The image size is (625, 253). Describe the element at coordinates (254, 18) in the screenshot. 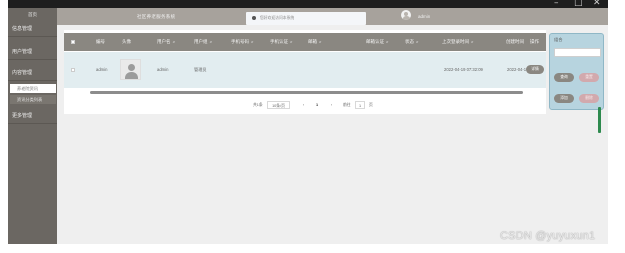

I see `bell-icon` at that location.